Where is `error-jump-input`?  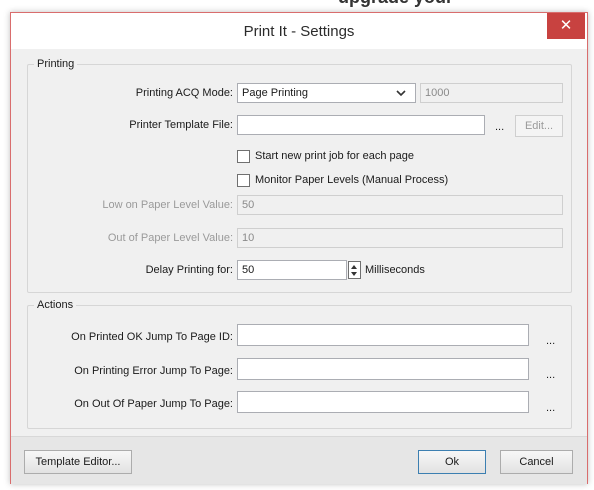
error-jump-input is located at coordinates (383, 369).